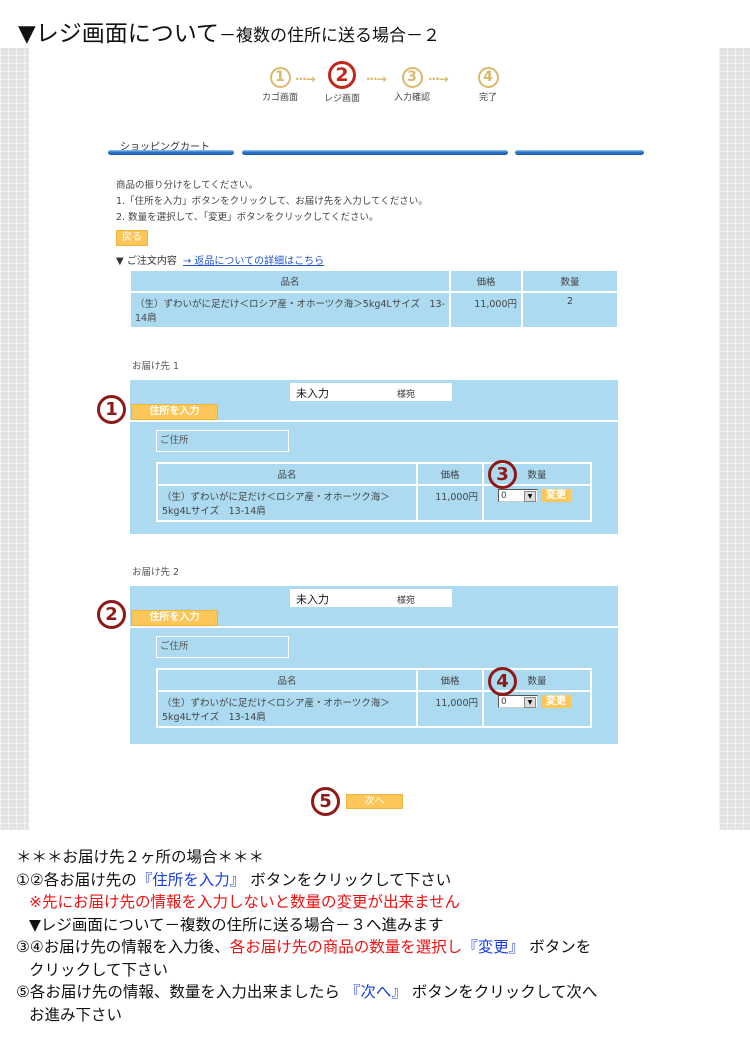 The image size is (750, 1040). Describe the element at coordinates (488, 77) in the screenshot. I see `step-4-icon: 4` at that location.